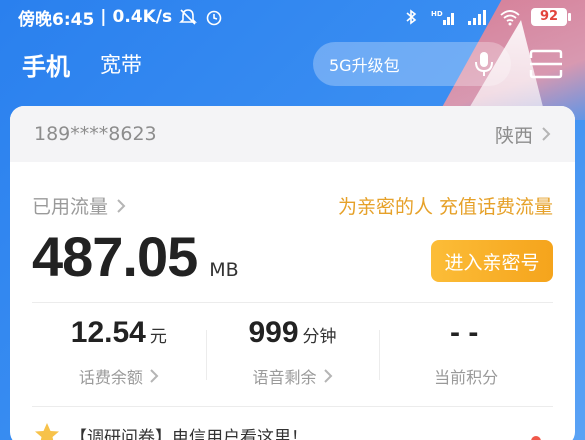 The height and width of the screenshot is (440, 585). I want to click on wifi-icon, so click(510, 18).